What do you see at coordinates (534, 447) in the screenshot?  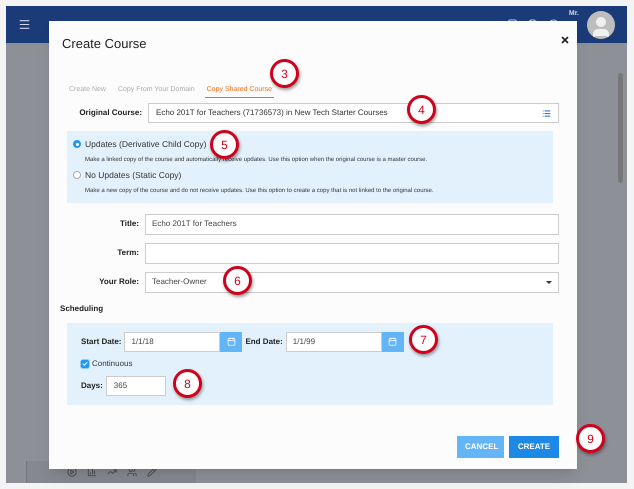 I see `create-button: CREATE` at bounding box center [534, 447].